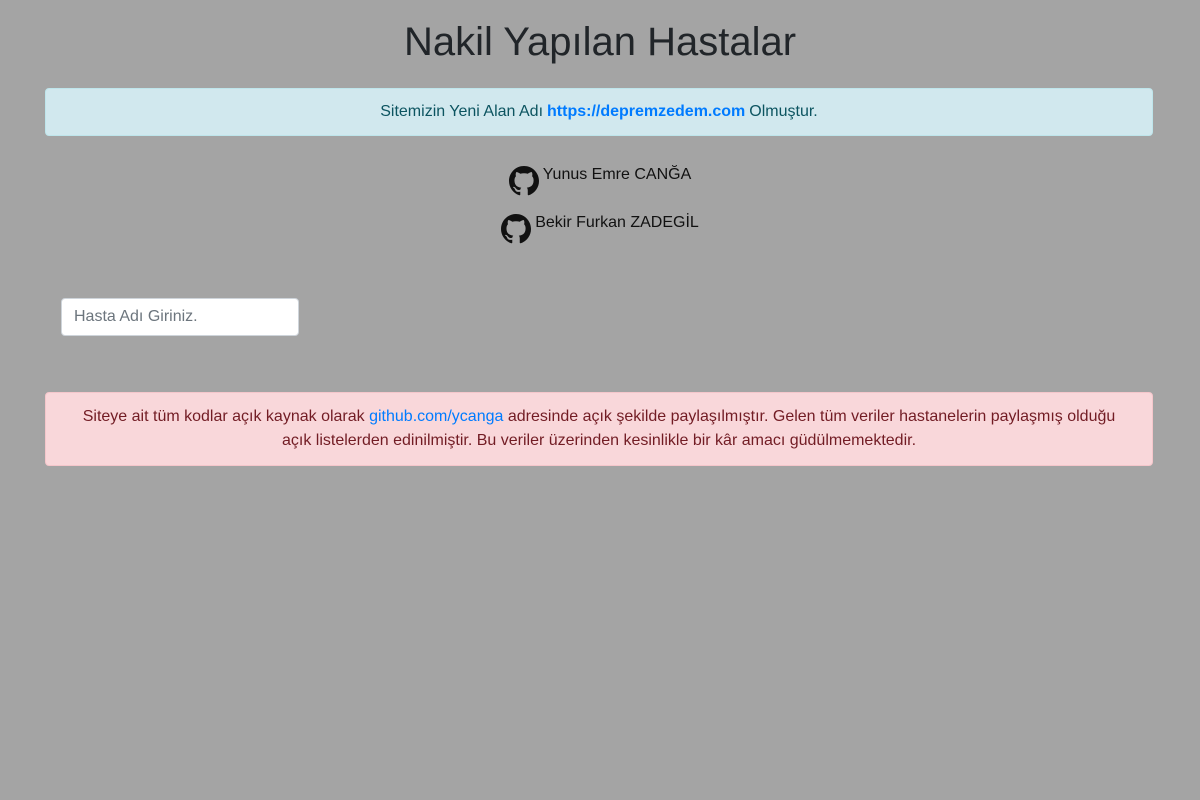  I want to click on author-link-yunus: Yunus Emre CANĞA, so click(600, 179).